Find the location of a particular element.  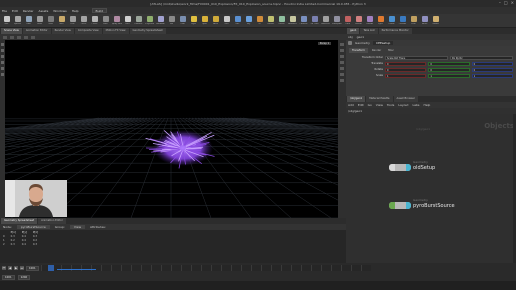

translate-x-field: 0 is located at coordinates (406, 63).